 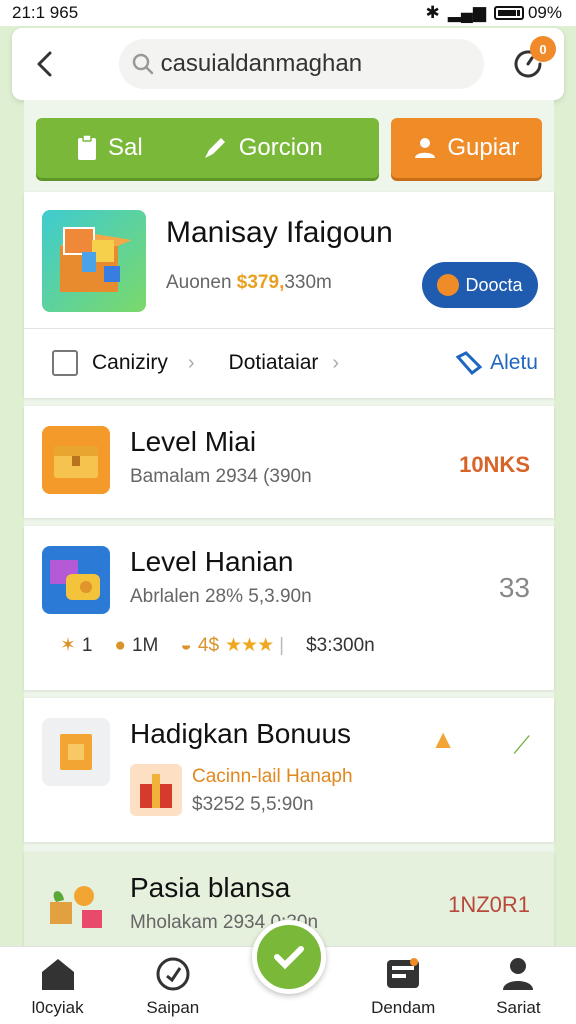 What do you see at coordinates (403, 973) in the screenshot?
I see `cards-icon` at bounding box center [403, 973].